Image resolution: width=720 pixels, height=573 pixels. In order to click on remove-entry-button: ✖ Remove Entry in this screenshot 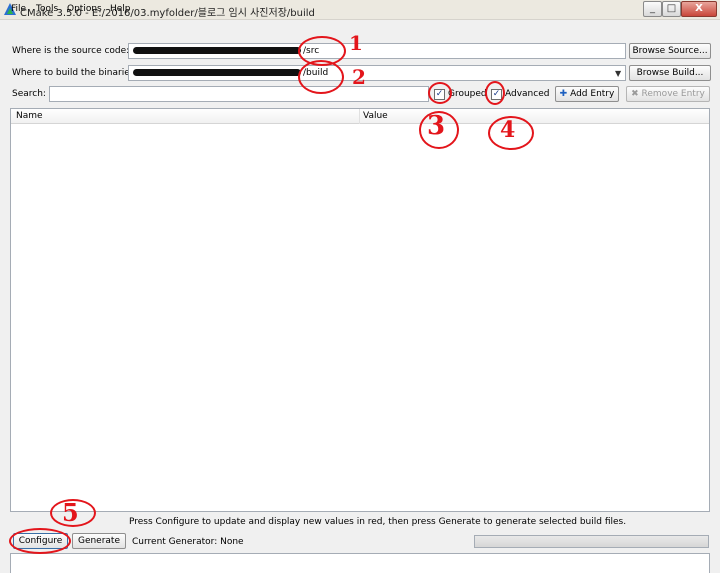, I will do `click(668, 94)`.